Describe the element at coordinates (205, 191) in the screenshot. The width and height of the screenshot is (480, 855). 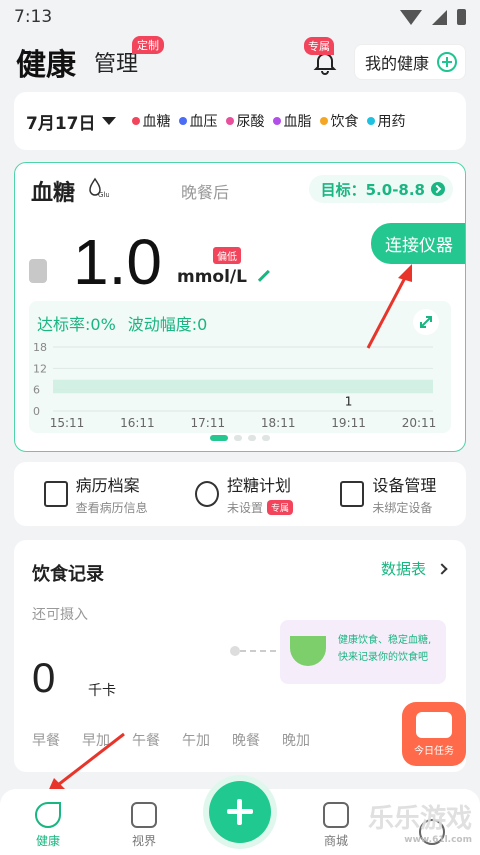
I see `meal-label: 晚餐后` at that location.